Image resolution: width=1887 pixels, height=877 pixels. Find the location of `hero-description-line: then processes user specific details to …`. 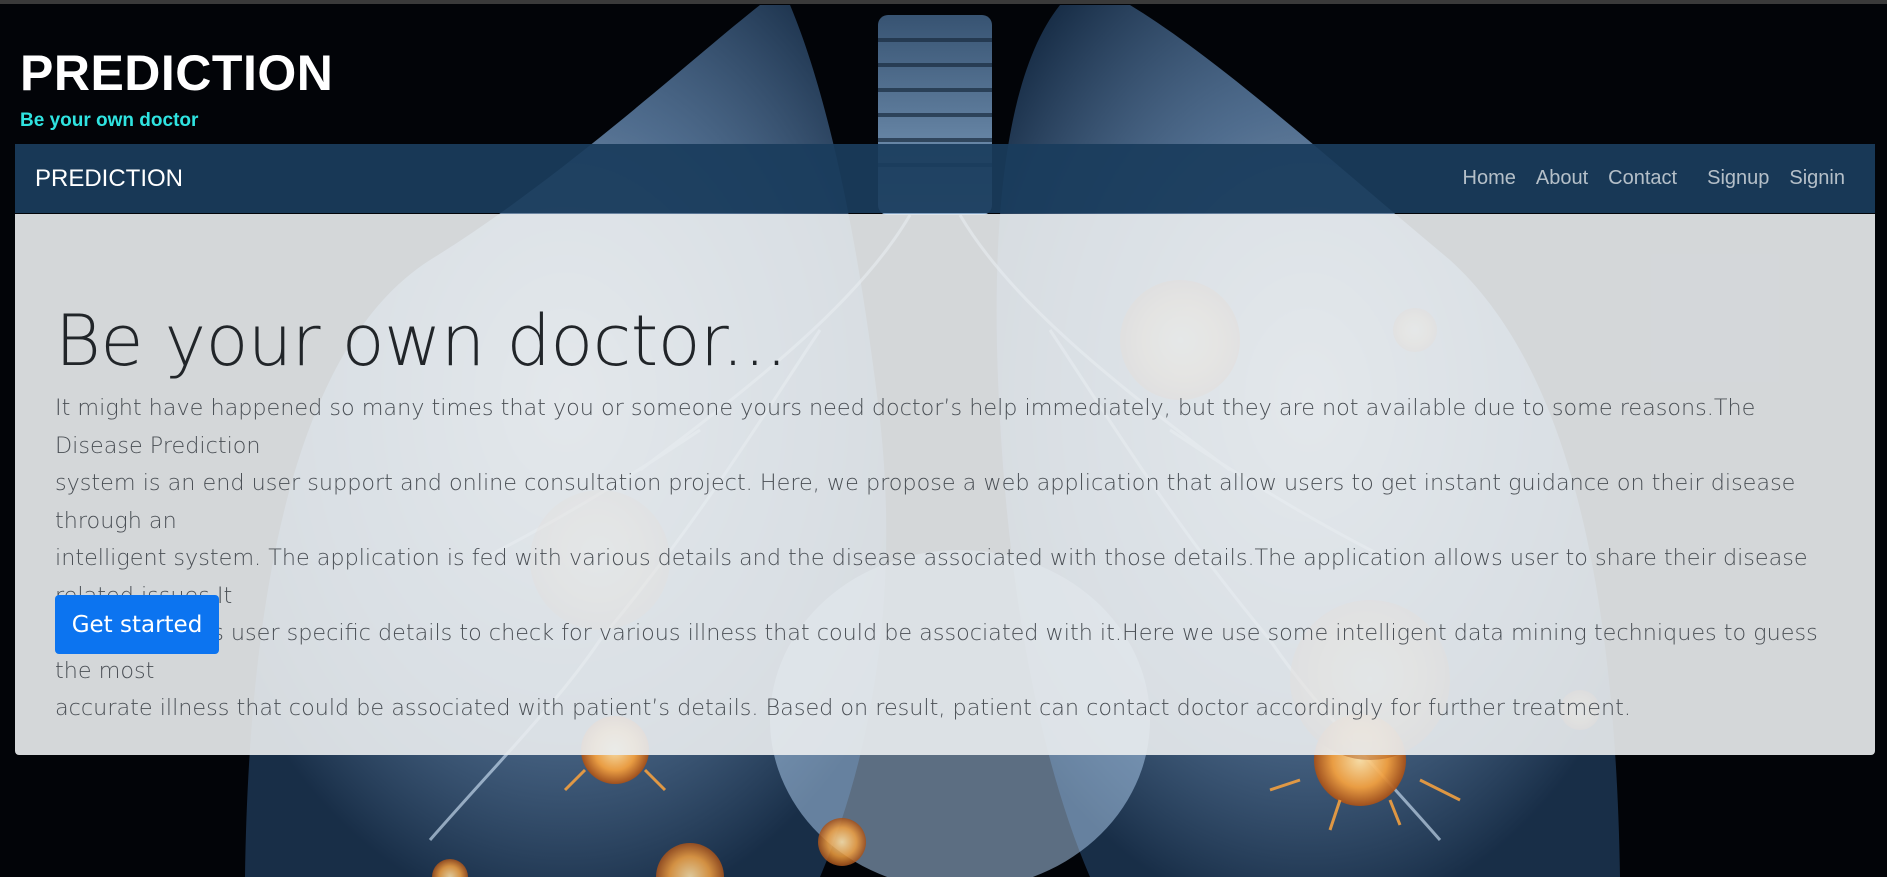

hero-description-line: then processes user specific details to … is located at coordinates (936, 652).